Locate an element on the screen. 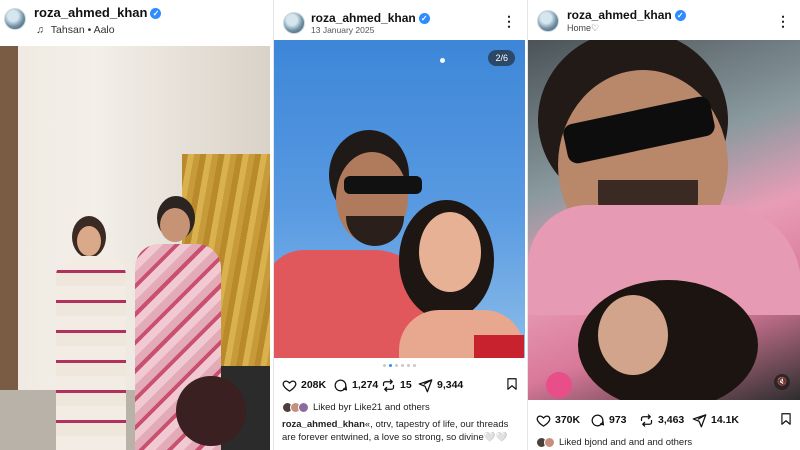 The height and width of the screenshot is (450, 800). post-date: 13 January 2025 is located at coordinates (343, 30).